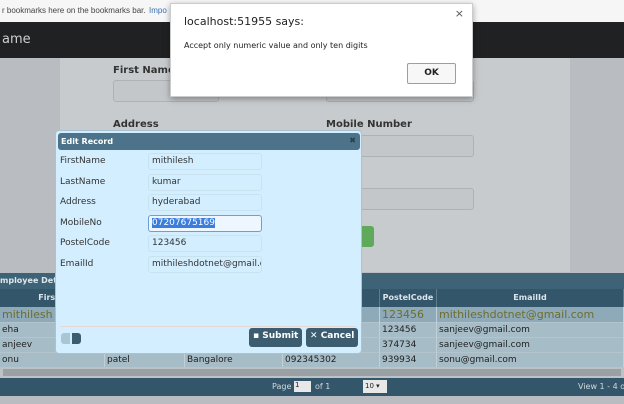 Image resolution: width=624 pixels, height=404 pixels. I want to click on page-label: Page, so click(282, 386).